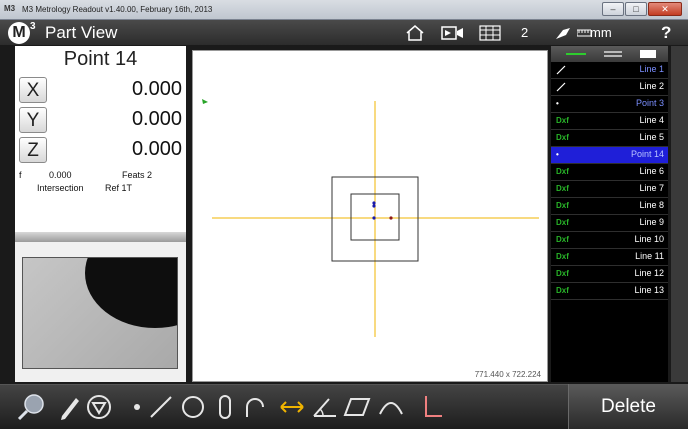 This screenshot has width=688, height=429. I want to click on feature-list-item: • Point 3, so click(609, 104).